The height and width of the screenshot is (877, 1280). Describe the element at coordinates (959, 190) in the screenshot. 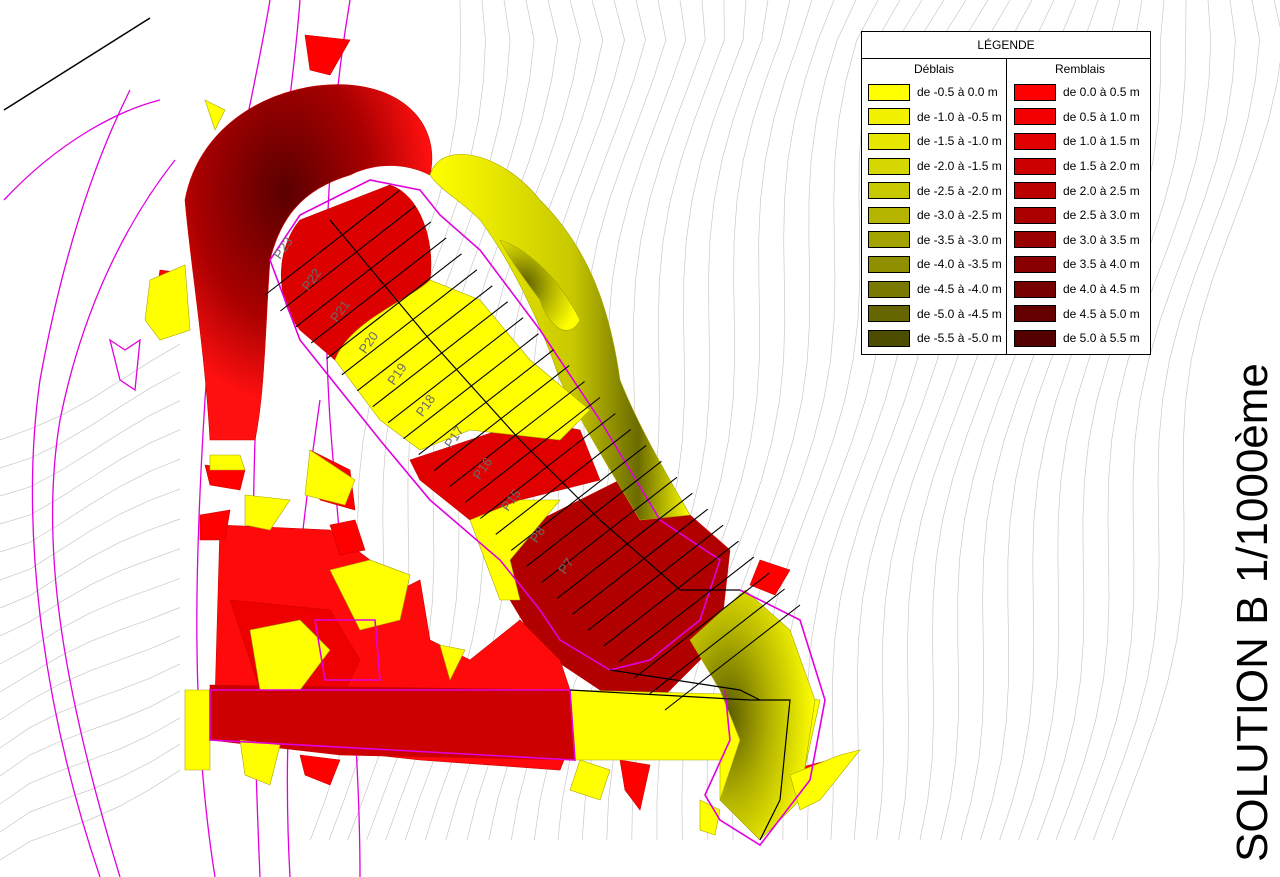

I see `legend-label: de -2.5 à -2.0 m` at that location.